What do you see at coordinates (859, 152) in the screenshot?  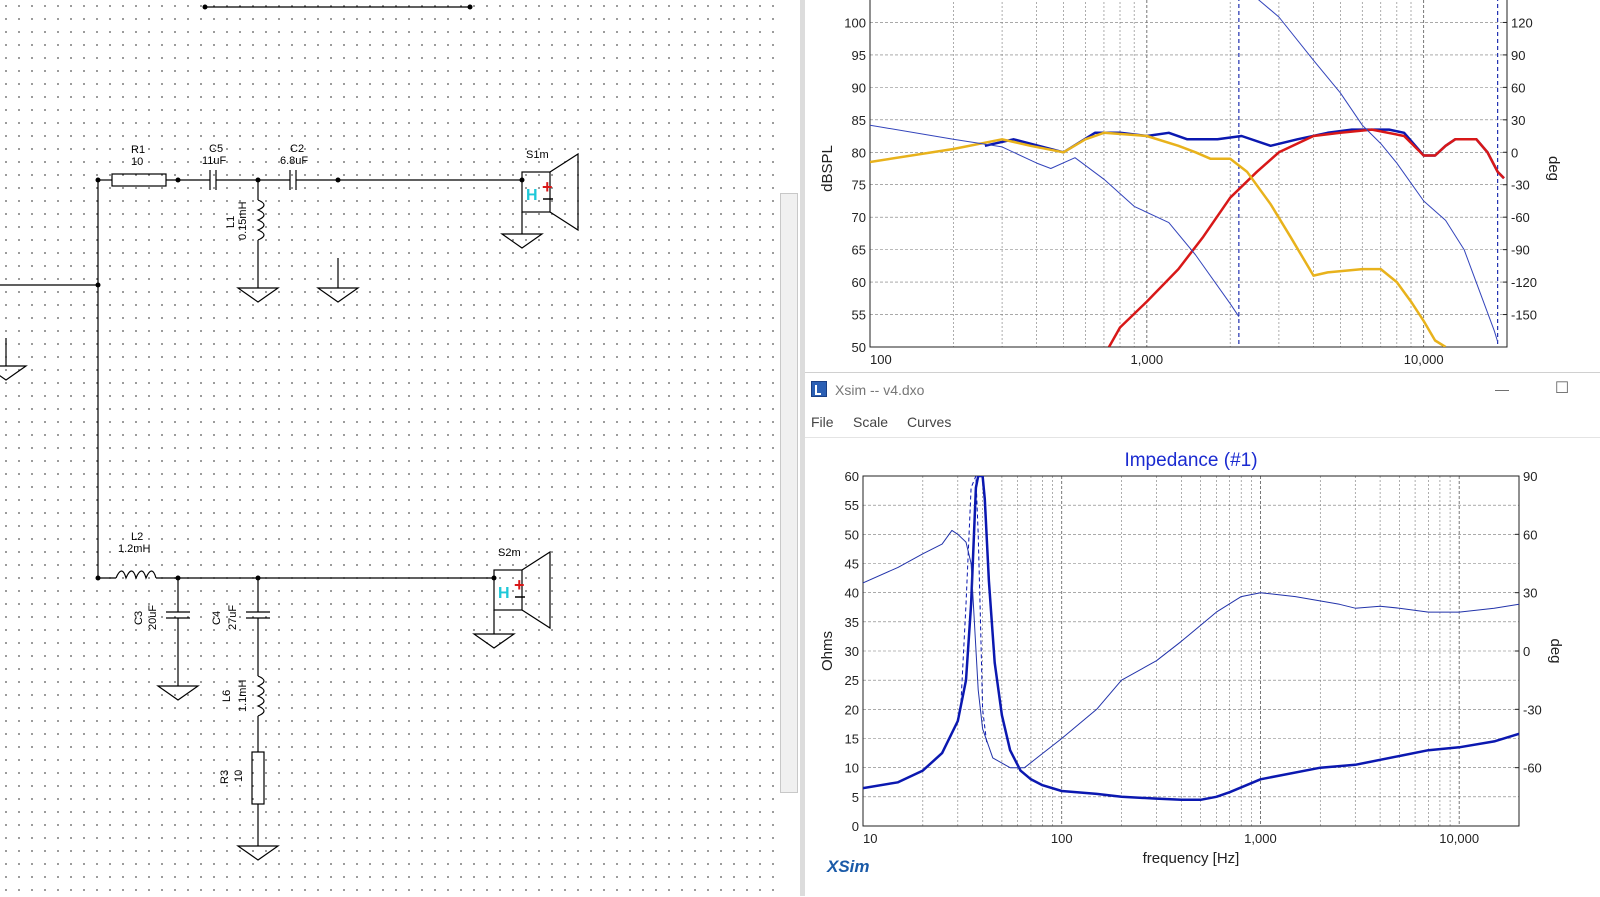 I see `y-tick-label: 80` at bounding box center [859, 152].